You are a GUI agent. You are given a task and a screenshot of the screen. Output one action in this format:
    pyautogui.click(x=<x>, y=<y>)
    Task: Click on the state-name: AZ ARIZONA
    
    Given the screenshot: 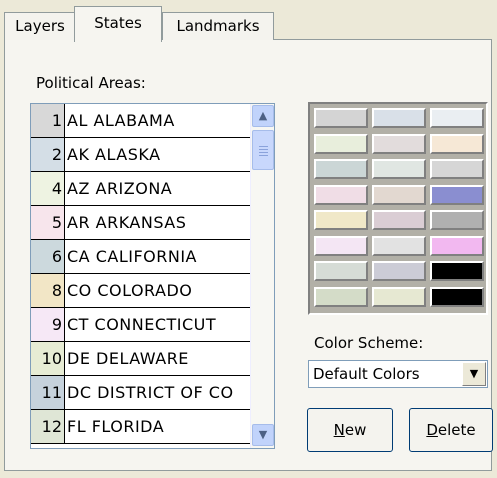 What is the action you would take?
    pyautogui.click(x=120, y=188)
    